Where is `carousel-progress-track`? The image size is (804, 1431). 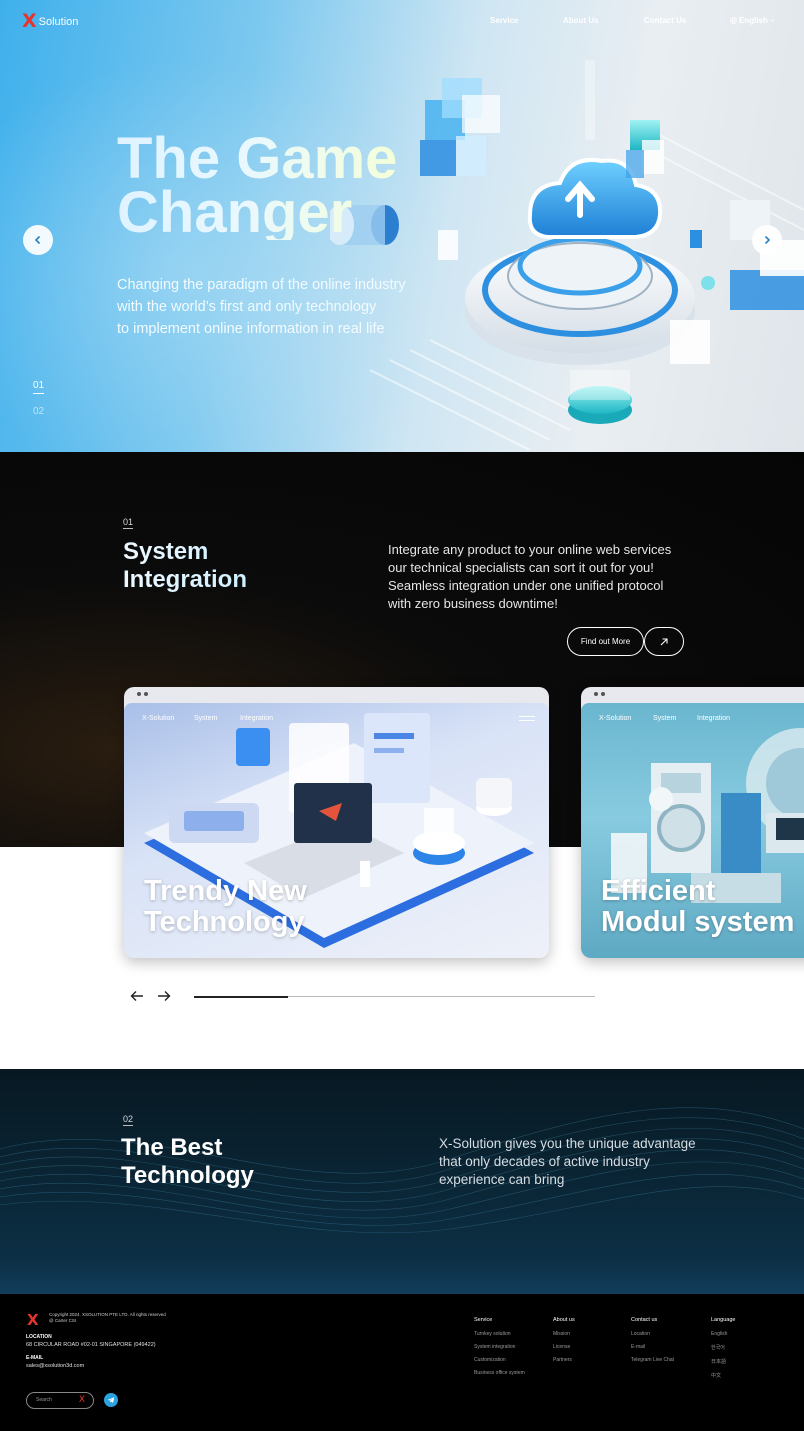 carousel-progress-track is located at coordinates (394, 996).